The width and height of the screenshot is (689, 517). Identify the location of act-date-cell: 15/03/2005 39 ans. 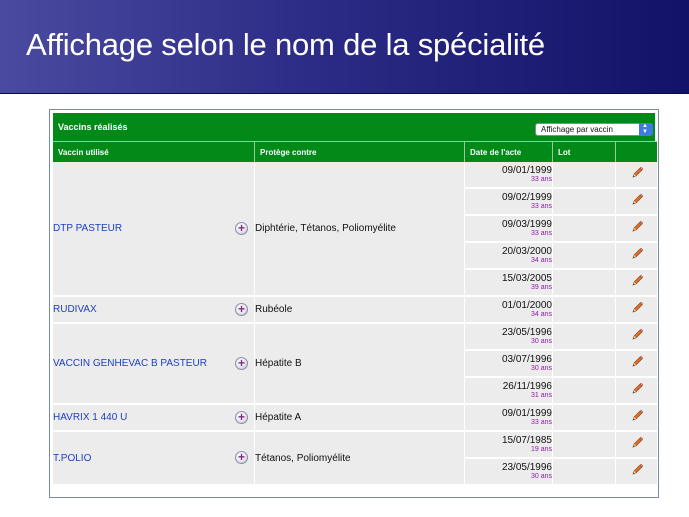
(509, 283).